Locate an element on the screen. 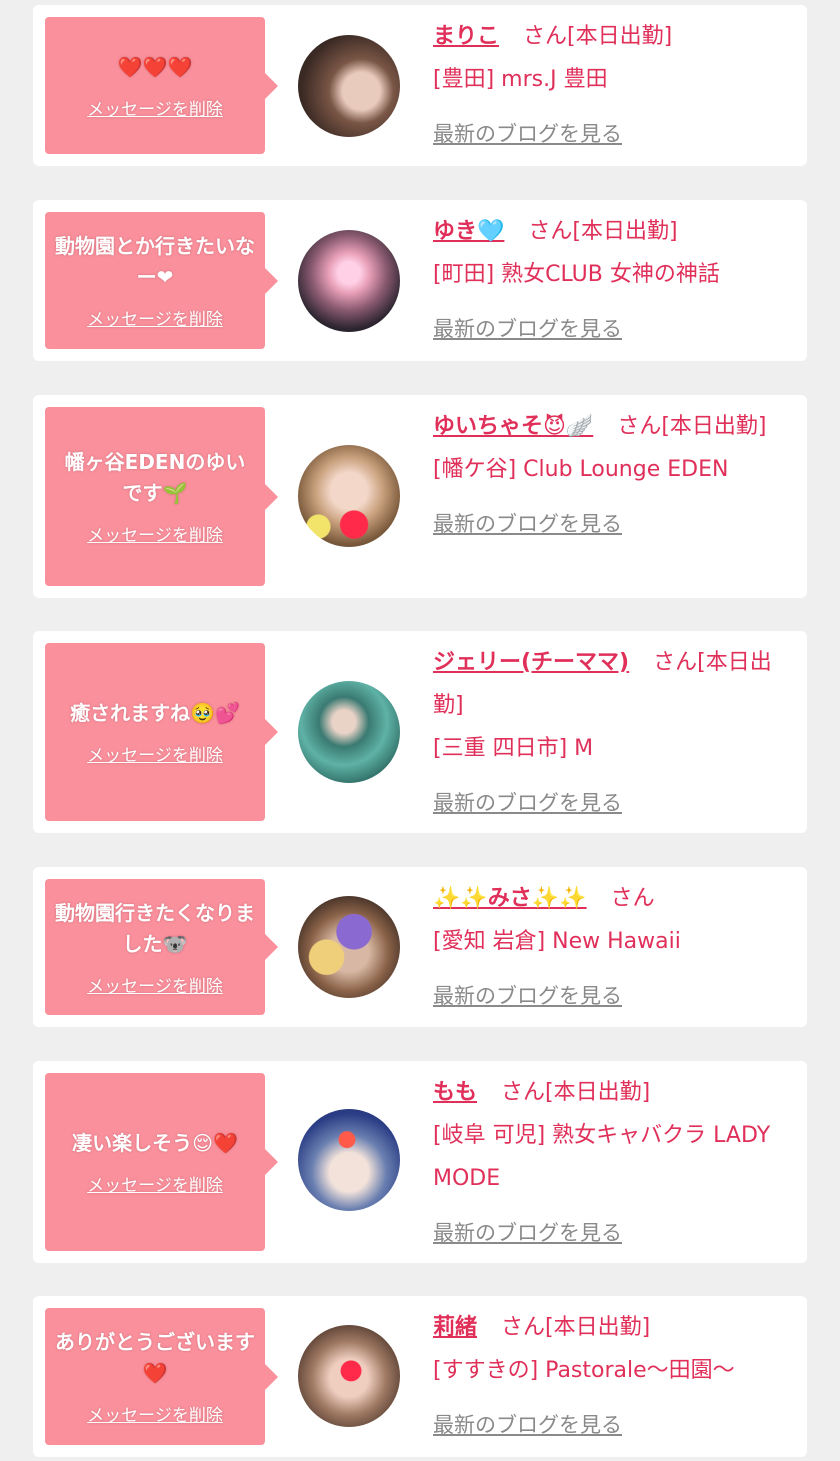 The height and width of the screenshot is (1461, 840). message-bubble: 幡ヶ谷EDENのゆいです🌱 メッセージを削除 is located at coordinates (161, 496).